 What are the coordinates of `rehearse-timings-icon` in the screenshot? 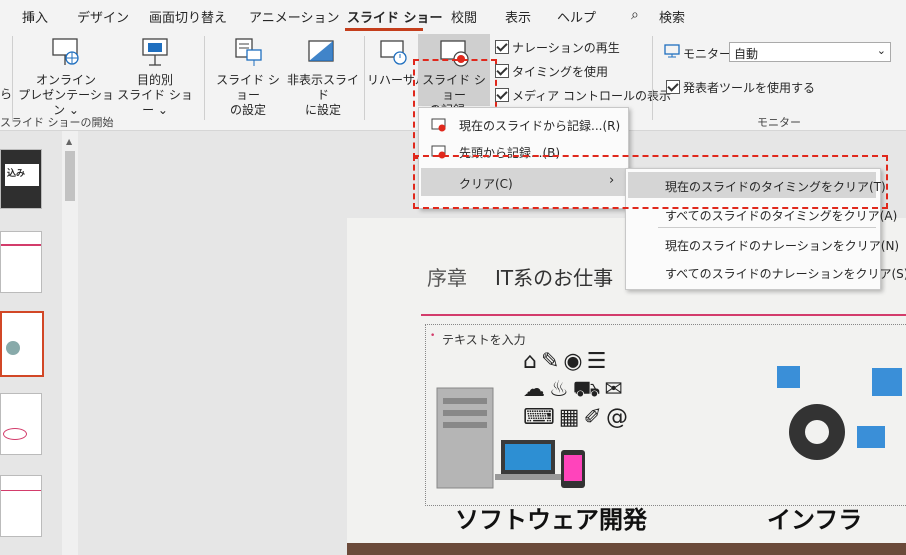 It's located at (393, 52).